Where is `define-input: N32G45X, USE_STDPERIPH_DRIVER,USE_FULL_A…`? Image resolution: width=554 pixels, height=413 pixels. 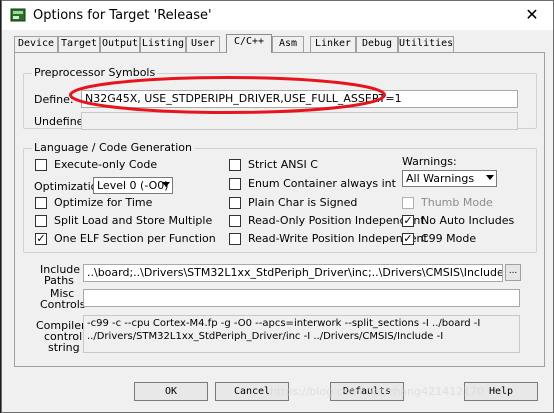
define-input: N32G45X, USE_STDPERIPH_DRIVER,USE_FULL_A… is located at coordinates (299, 99).